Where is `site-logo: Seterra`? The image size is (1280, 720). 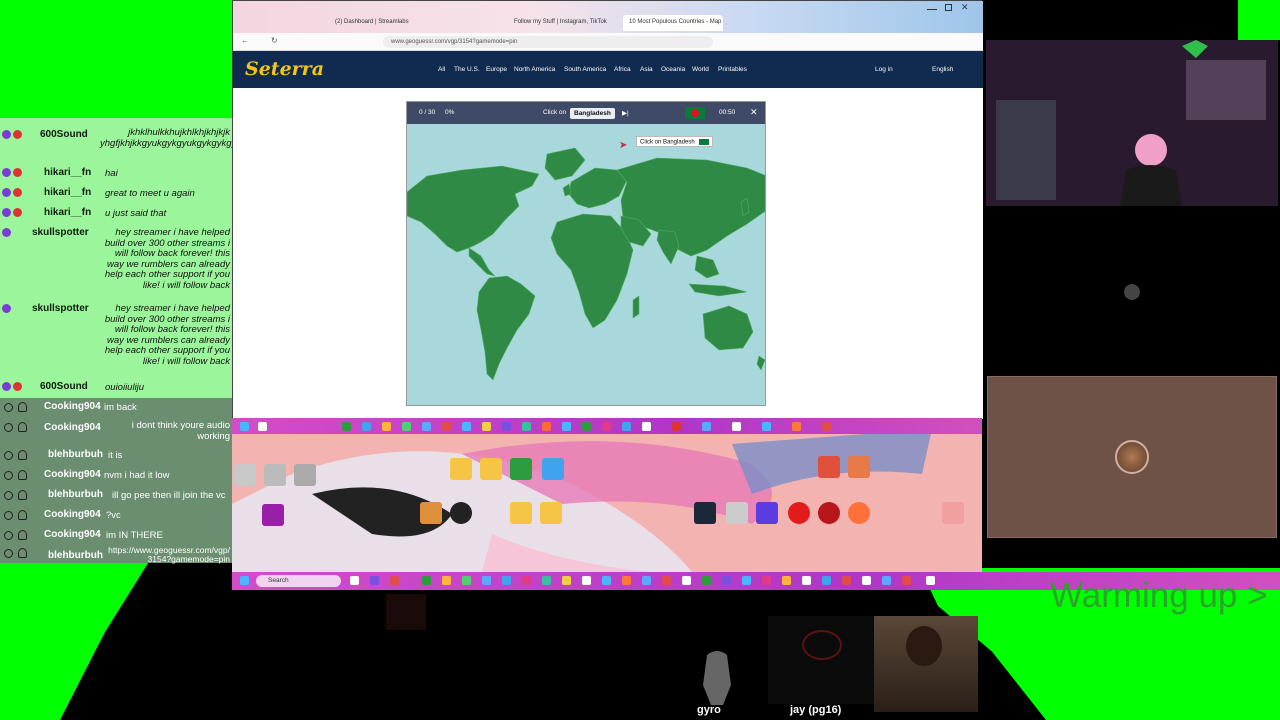 site-logo: Seterra is located at coordinates (284, 69).